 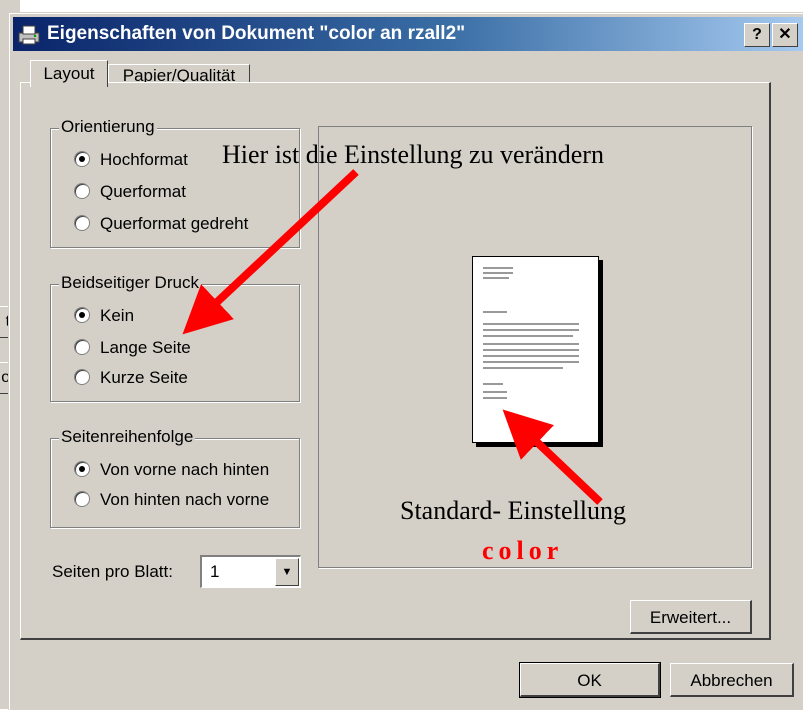 I want to click on pages-per-sheet-label: Seiten pro Blatt:, so click(x=112, y=571).